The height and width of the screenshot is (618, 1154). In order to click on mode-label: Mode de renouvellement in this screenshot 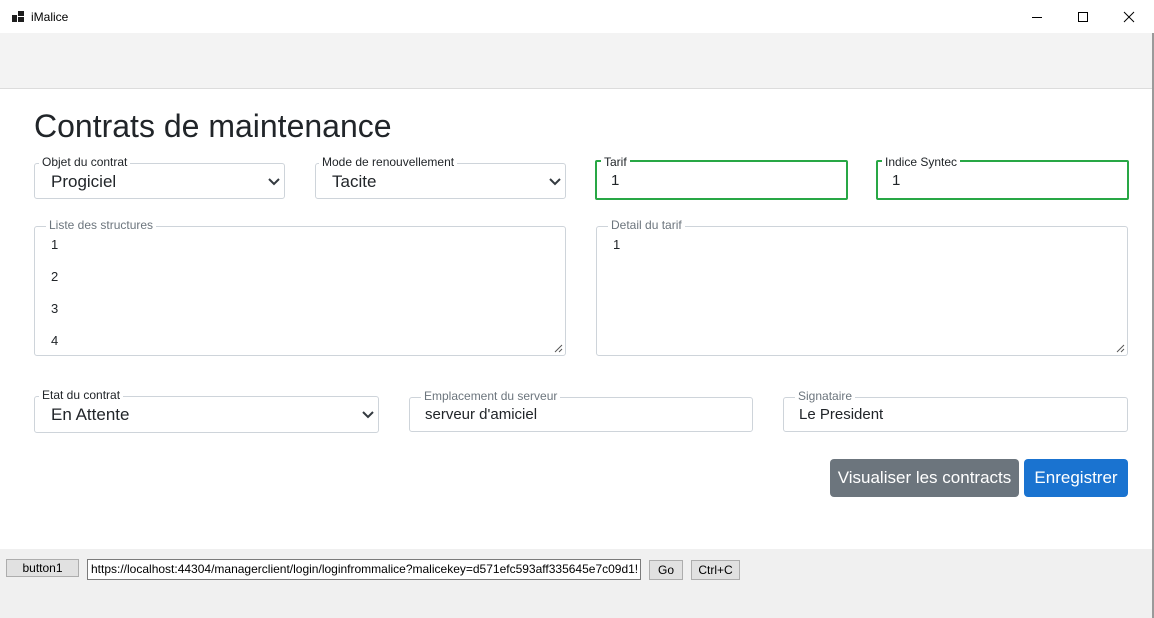, I will do `click(388, 162)`.